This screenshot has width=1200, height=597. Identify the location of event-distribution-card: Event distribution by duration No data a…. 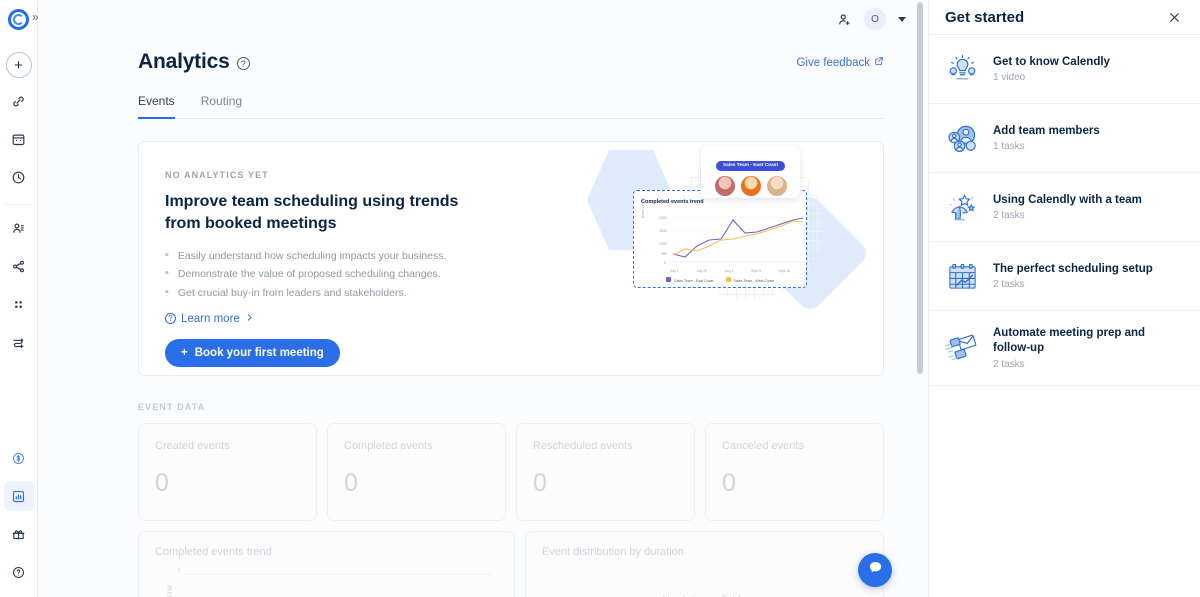
(704, 564).